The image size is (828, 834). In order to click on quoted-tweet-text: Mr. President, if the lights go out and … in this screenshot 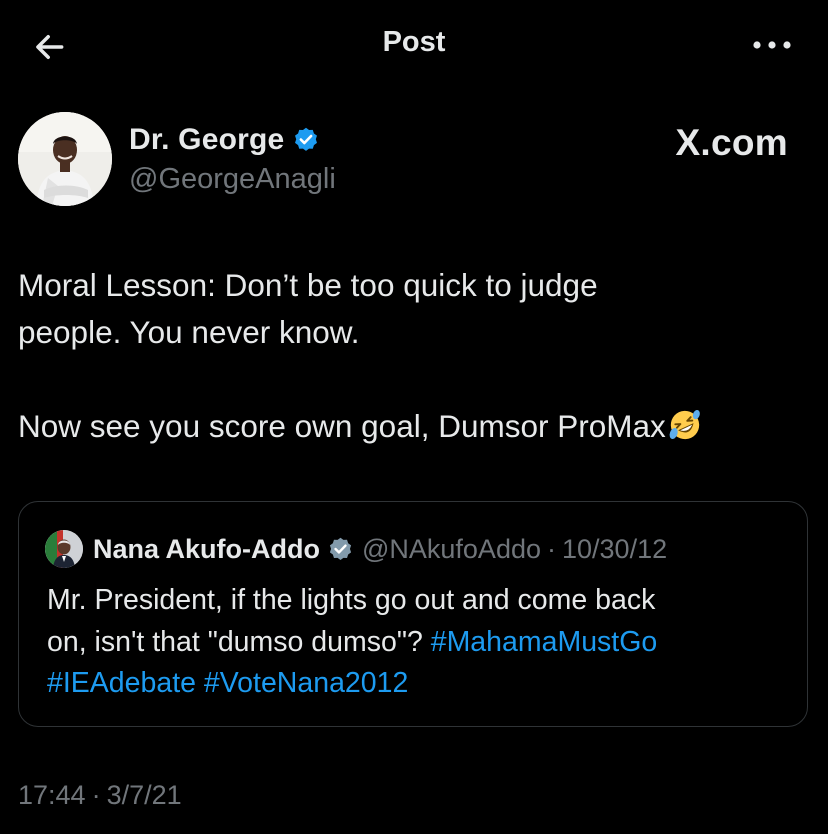, I will do `click(417, 642)`.